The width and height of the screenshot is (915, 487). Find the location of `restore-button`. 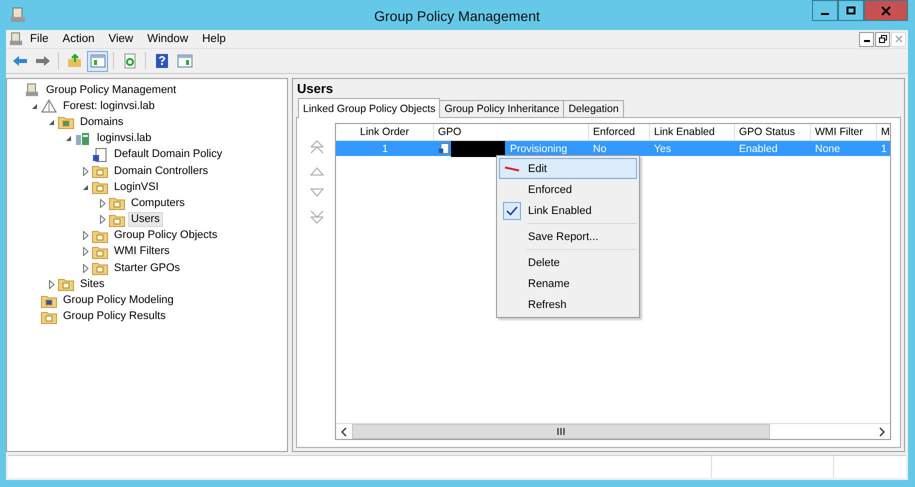

restore-button is located at coordinates (882, 39).